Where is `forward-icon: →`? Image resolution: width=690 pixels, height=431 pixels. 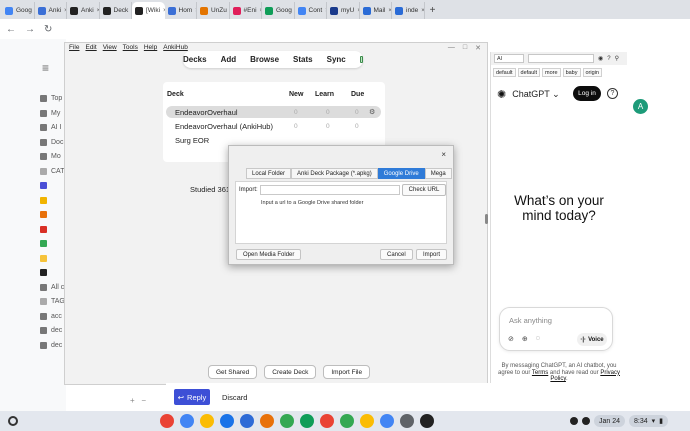 forward-icon: → is located at coordinates (30, 29).